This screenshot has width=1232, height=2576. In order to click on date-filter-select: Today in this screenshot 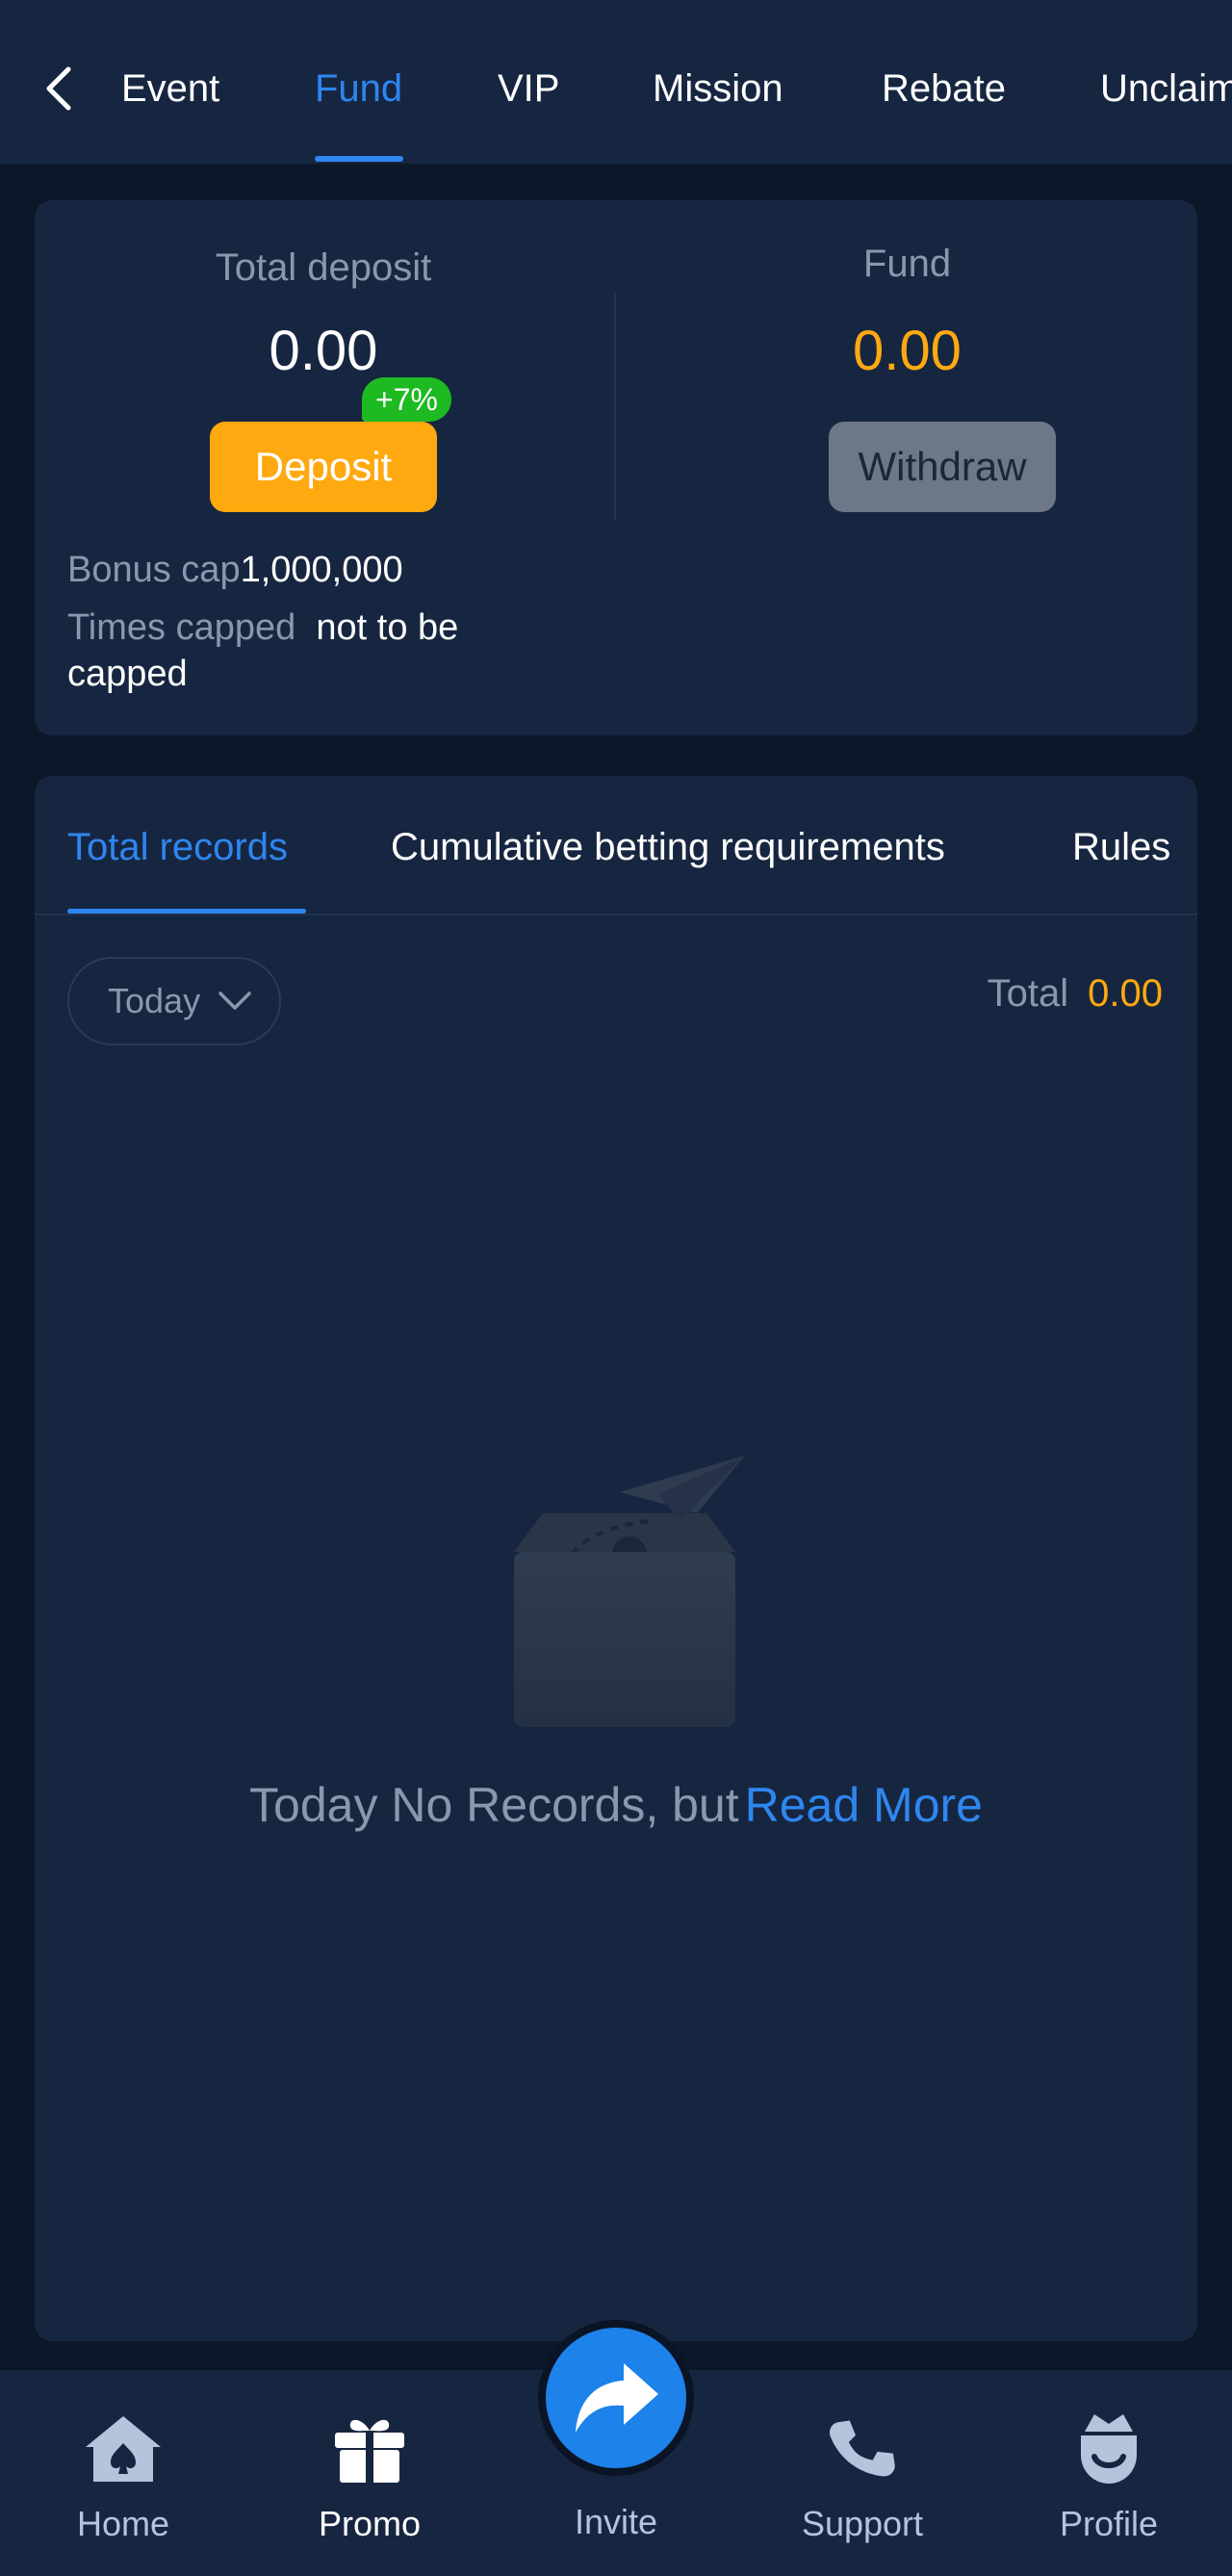, I will do `click(174, 1001)`.